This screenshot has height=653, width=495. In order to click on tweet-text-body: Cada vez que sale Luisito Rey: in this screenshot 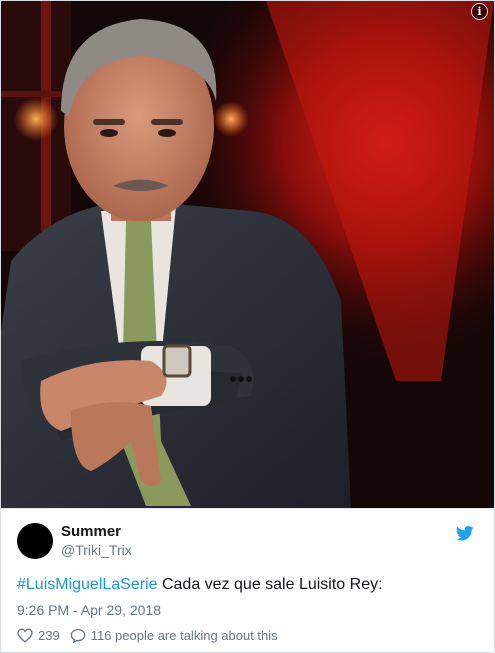, I will do `click(270, 584)`.